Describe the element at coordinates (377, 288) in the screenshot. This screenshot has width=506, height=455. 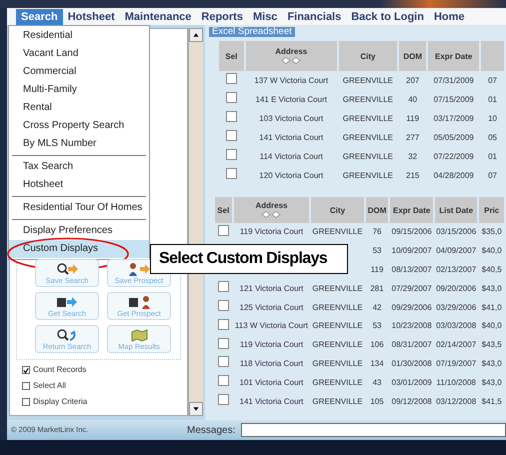
I see `table-cell: 281` at that location.